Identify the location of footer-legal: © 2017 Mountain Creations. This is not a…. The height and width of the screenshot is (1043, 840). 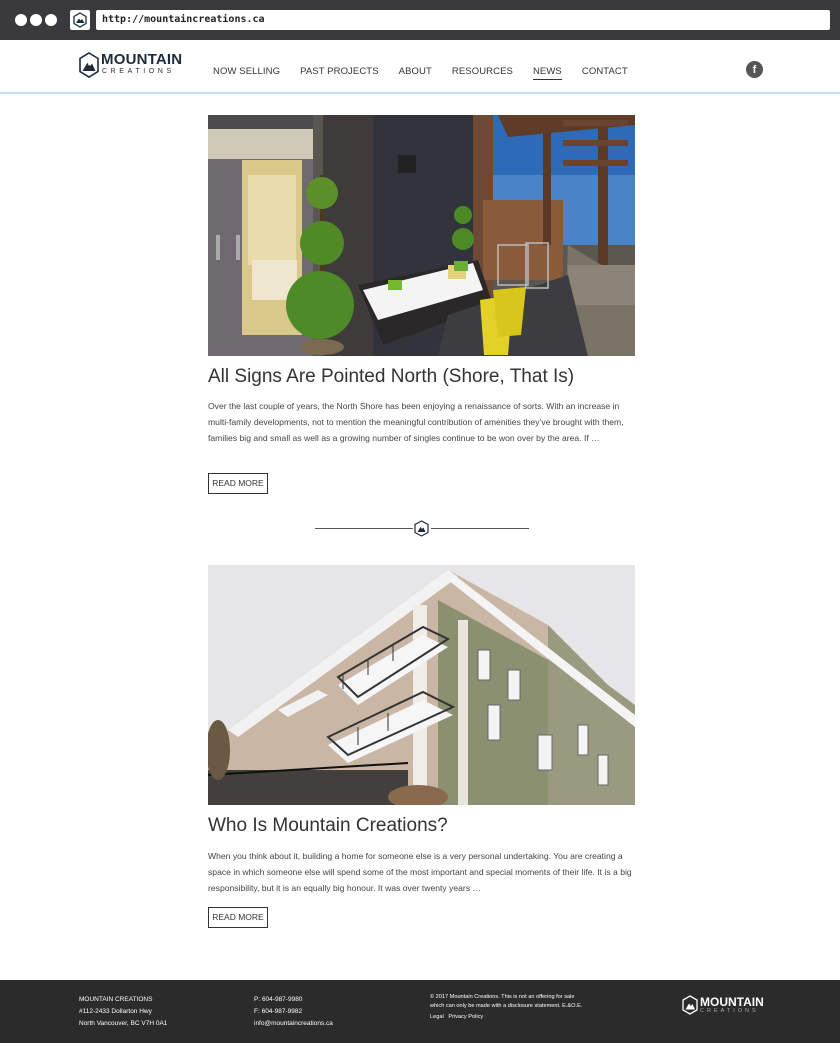
(507, 1007).